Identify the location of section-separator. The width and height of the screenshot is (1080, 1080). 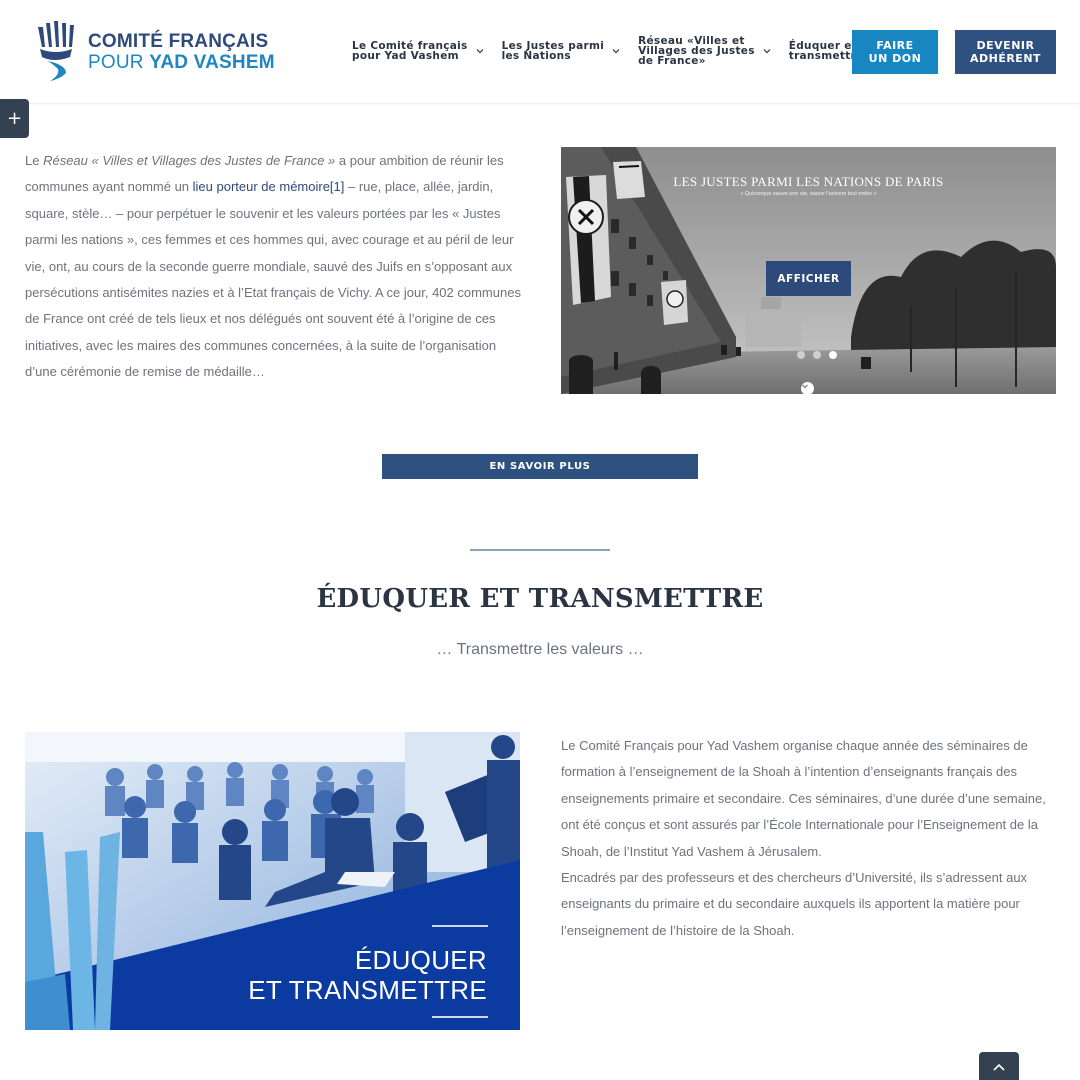
(540, 550).